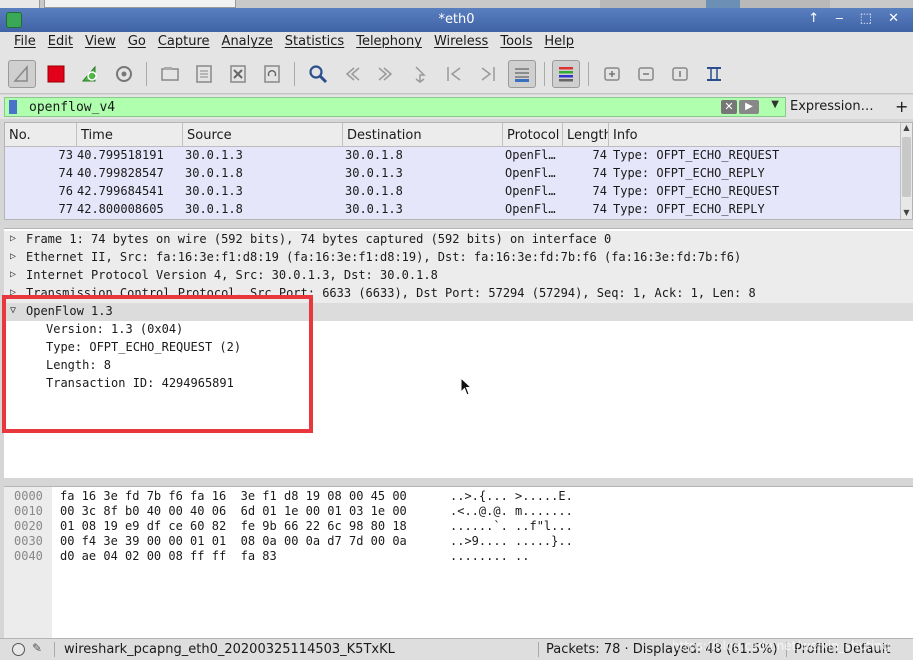  What do you see at coordinates (646, 74) in the screenshot?
I see `zoom-out-icon` at bounding box center [646, 74].